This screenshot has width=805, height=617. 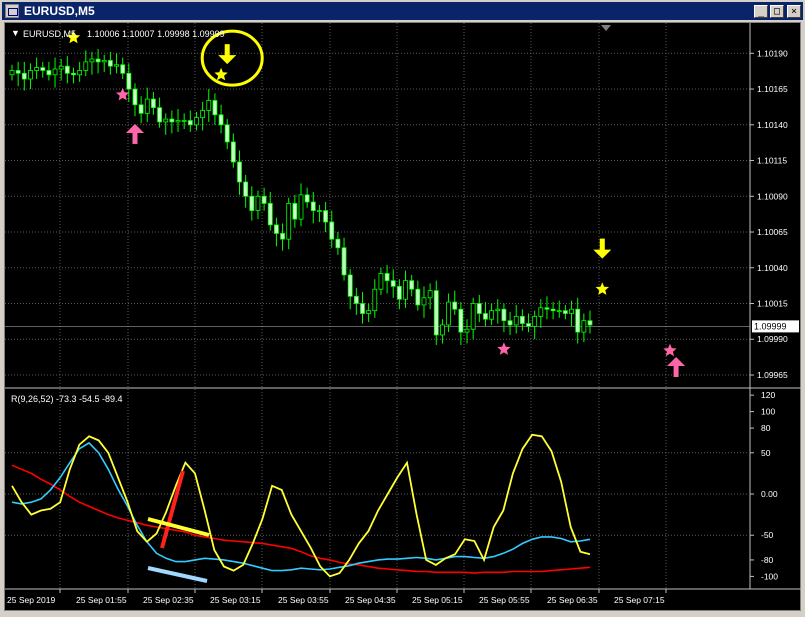 I want to click on close-button: ×, so click(x=794, y=11).